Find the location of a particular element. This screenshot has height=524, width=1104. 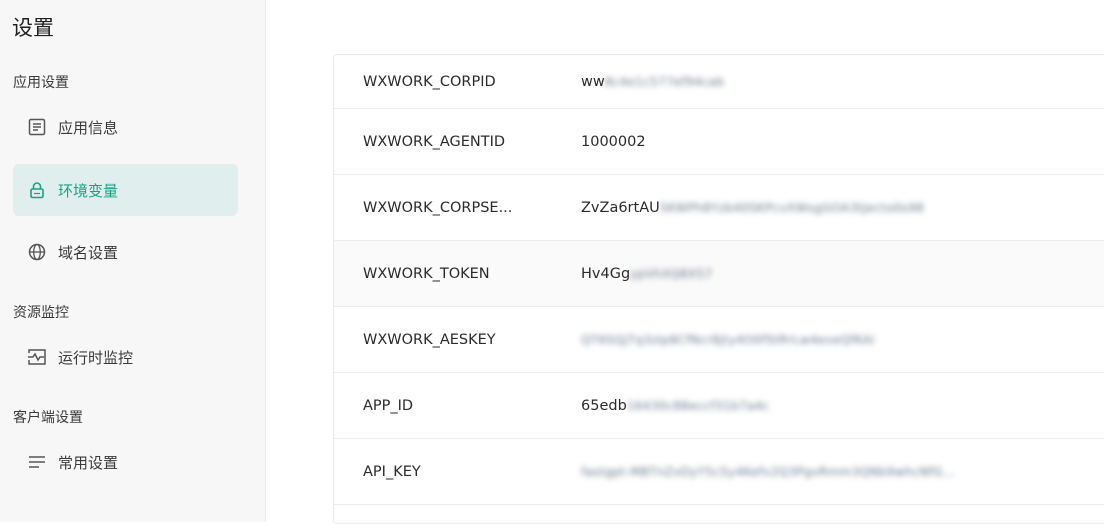

env-value-visible: ZvZa6rtAU is located at coordinates (620, 207).